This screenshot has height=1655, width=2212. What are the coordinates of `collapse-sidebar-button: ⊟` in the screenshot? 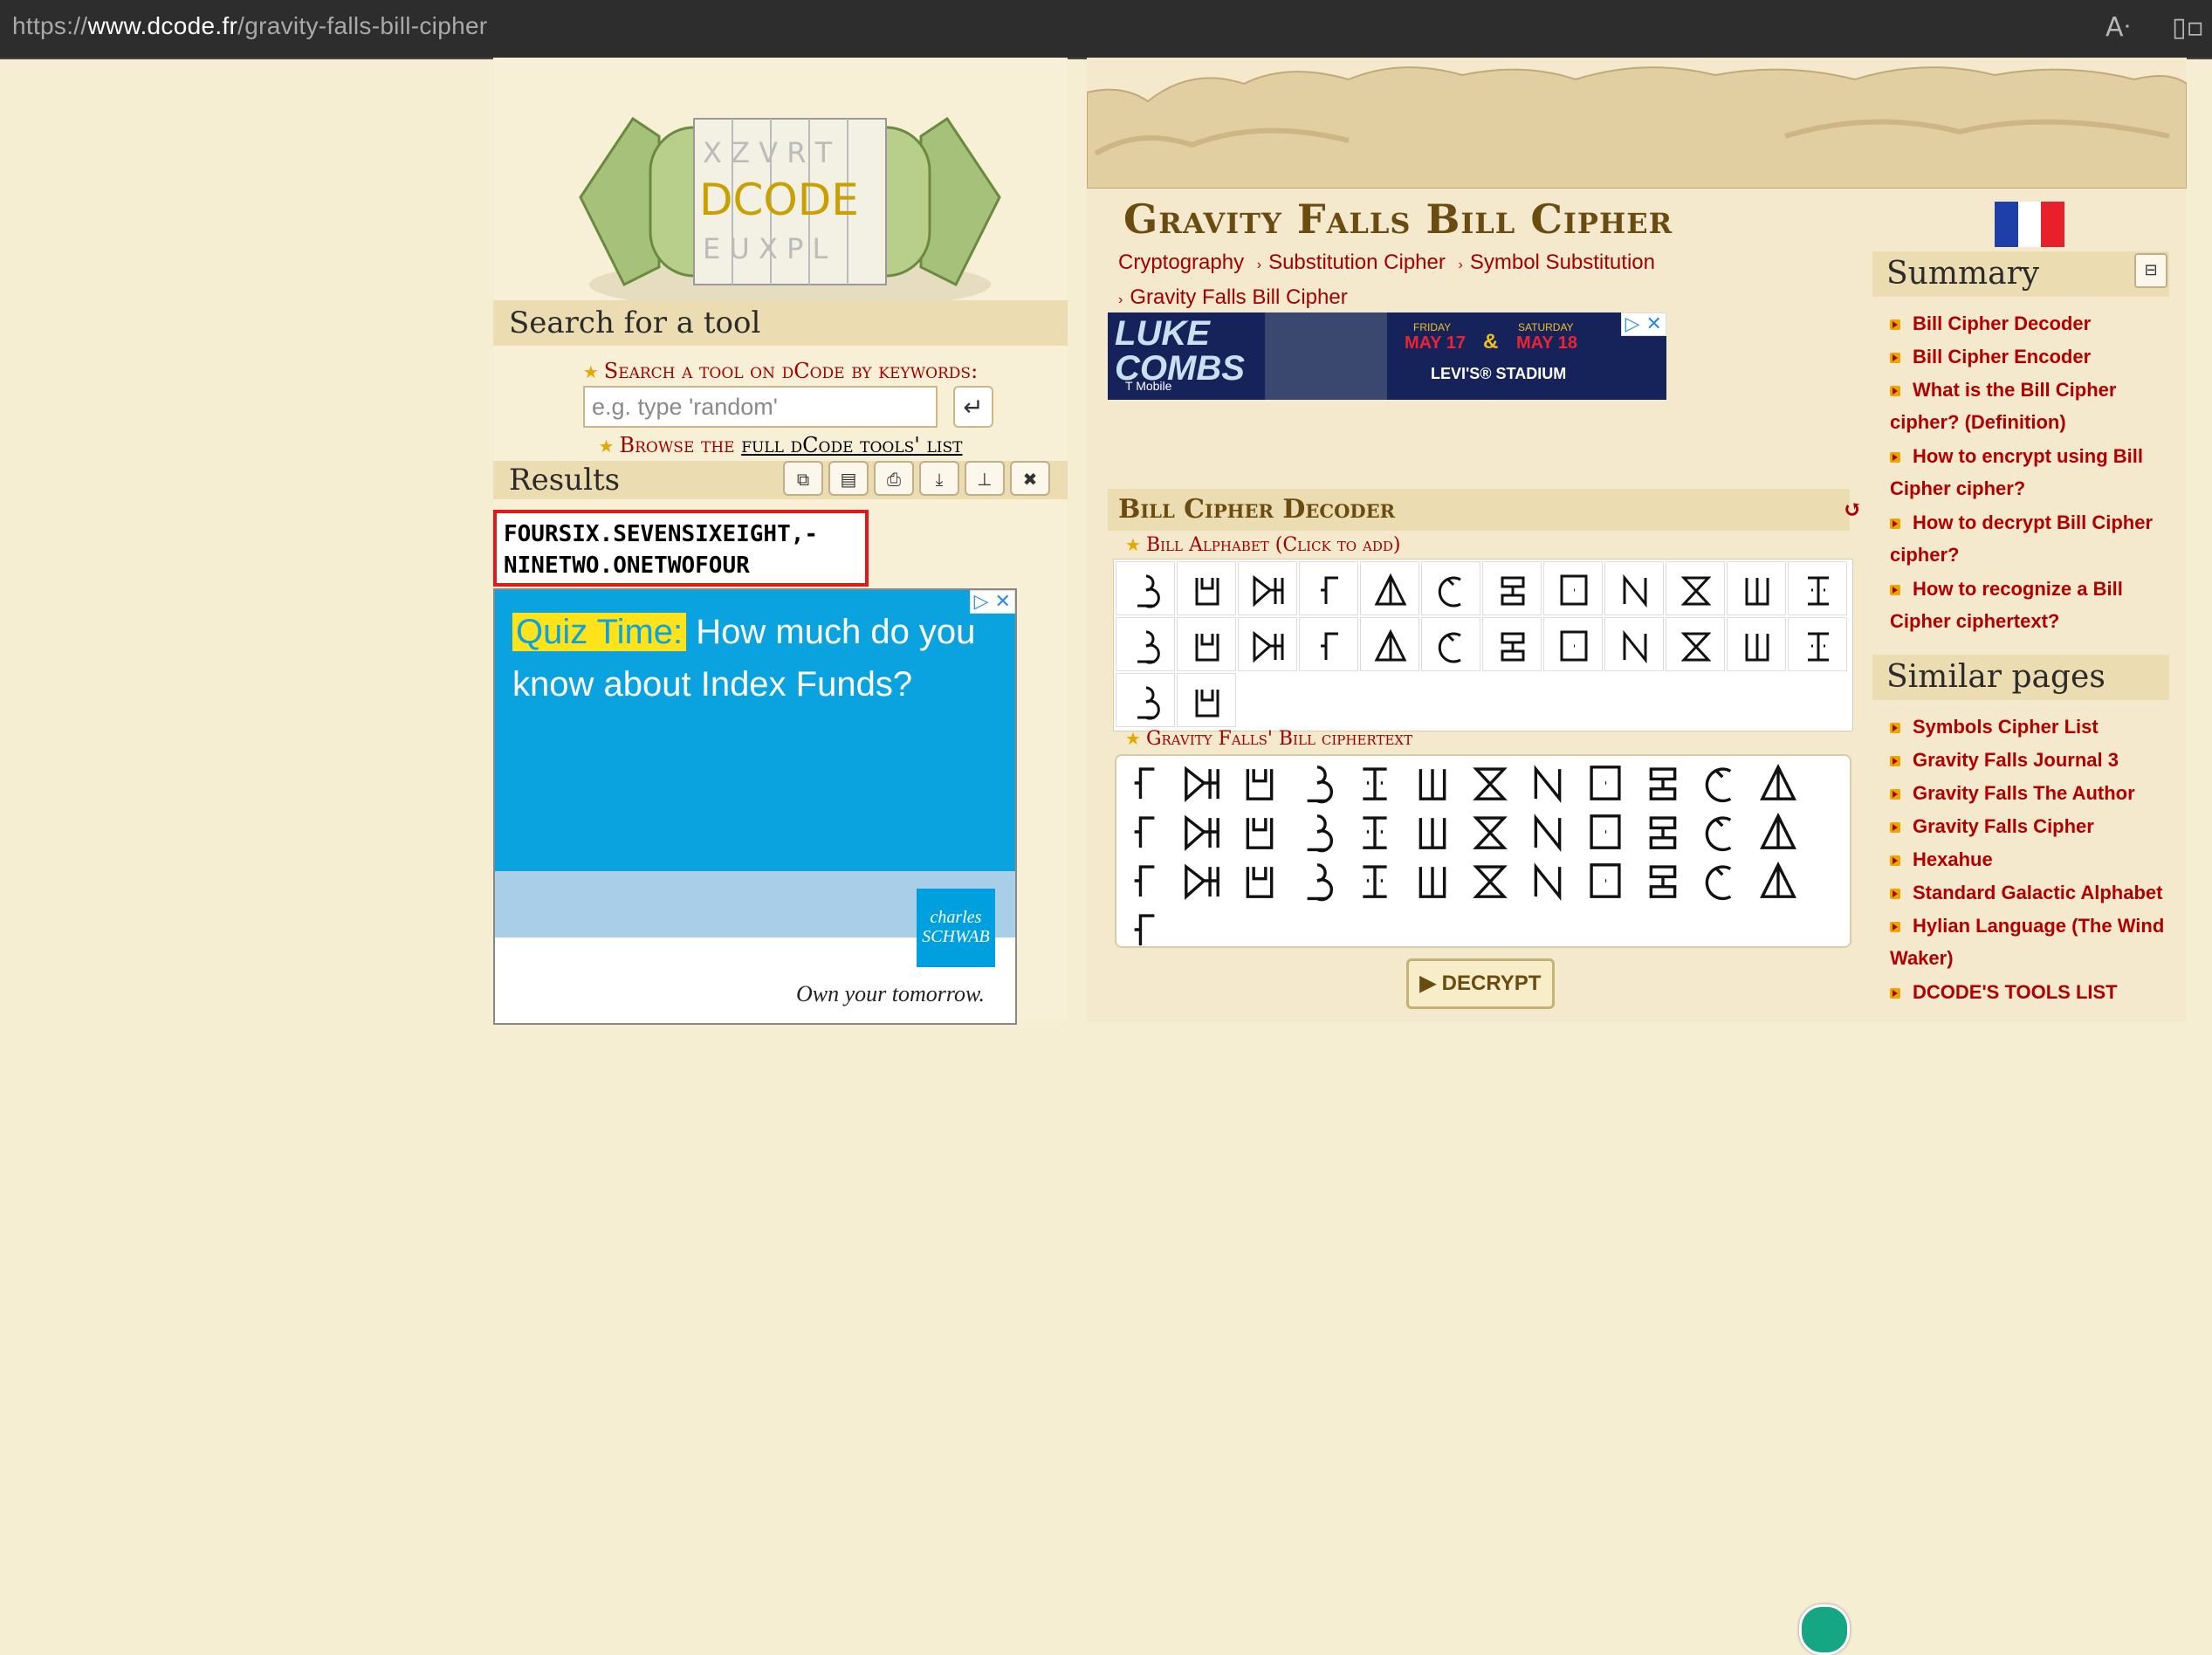 It's located at (2151, 270).